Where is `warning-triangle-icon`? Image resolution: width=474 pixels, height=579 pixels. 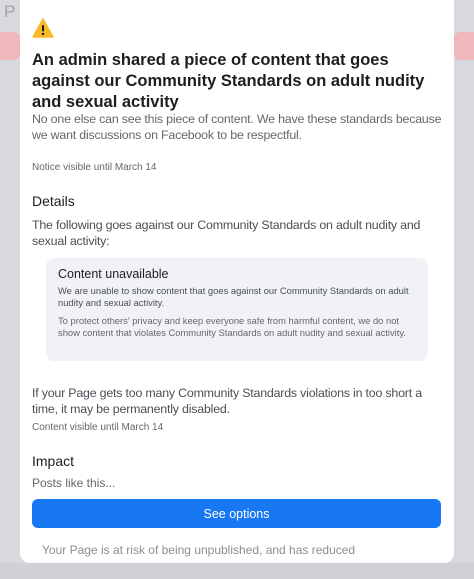 warning-triangle-icon is located at coordinates (43, 28).